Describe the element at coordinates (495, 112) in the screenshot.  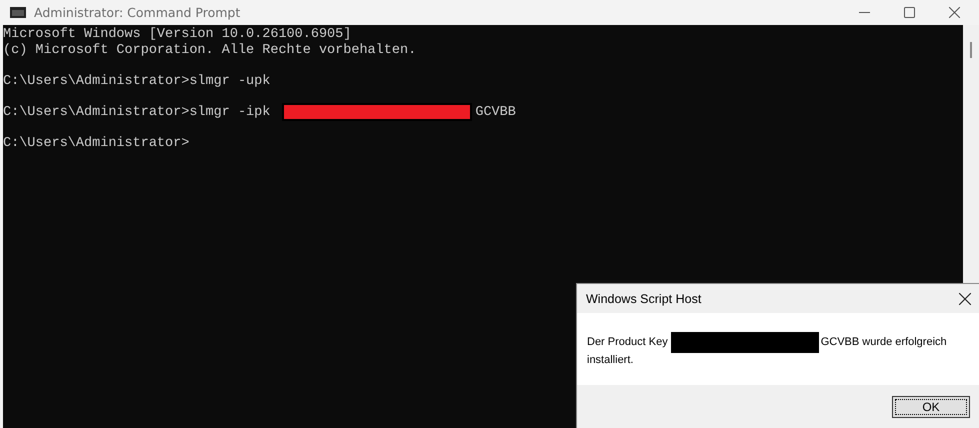
I see `console-text: GCVBB` at that location.